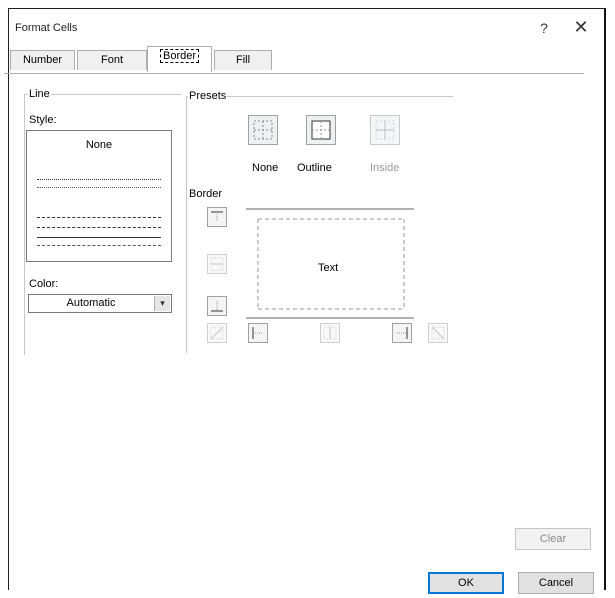 This screenshot has height=598, width=615. I want to click on preset-inside-icon, so click(385, 130).